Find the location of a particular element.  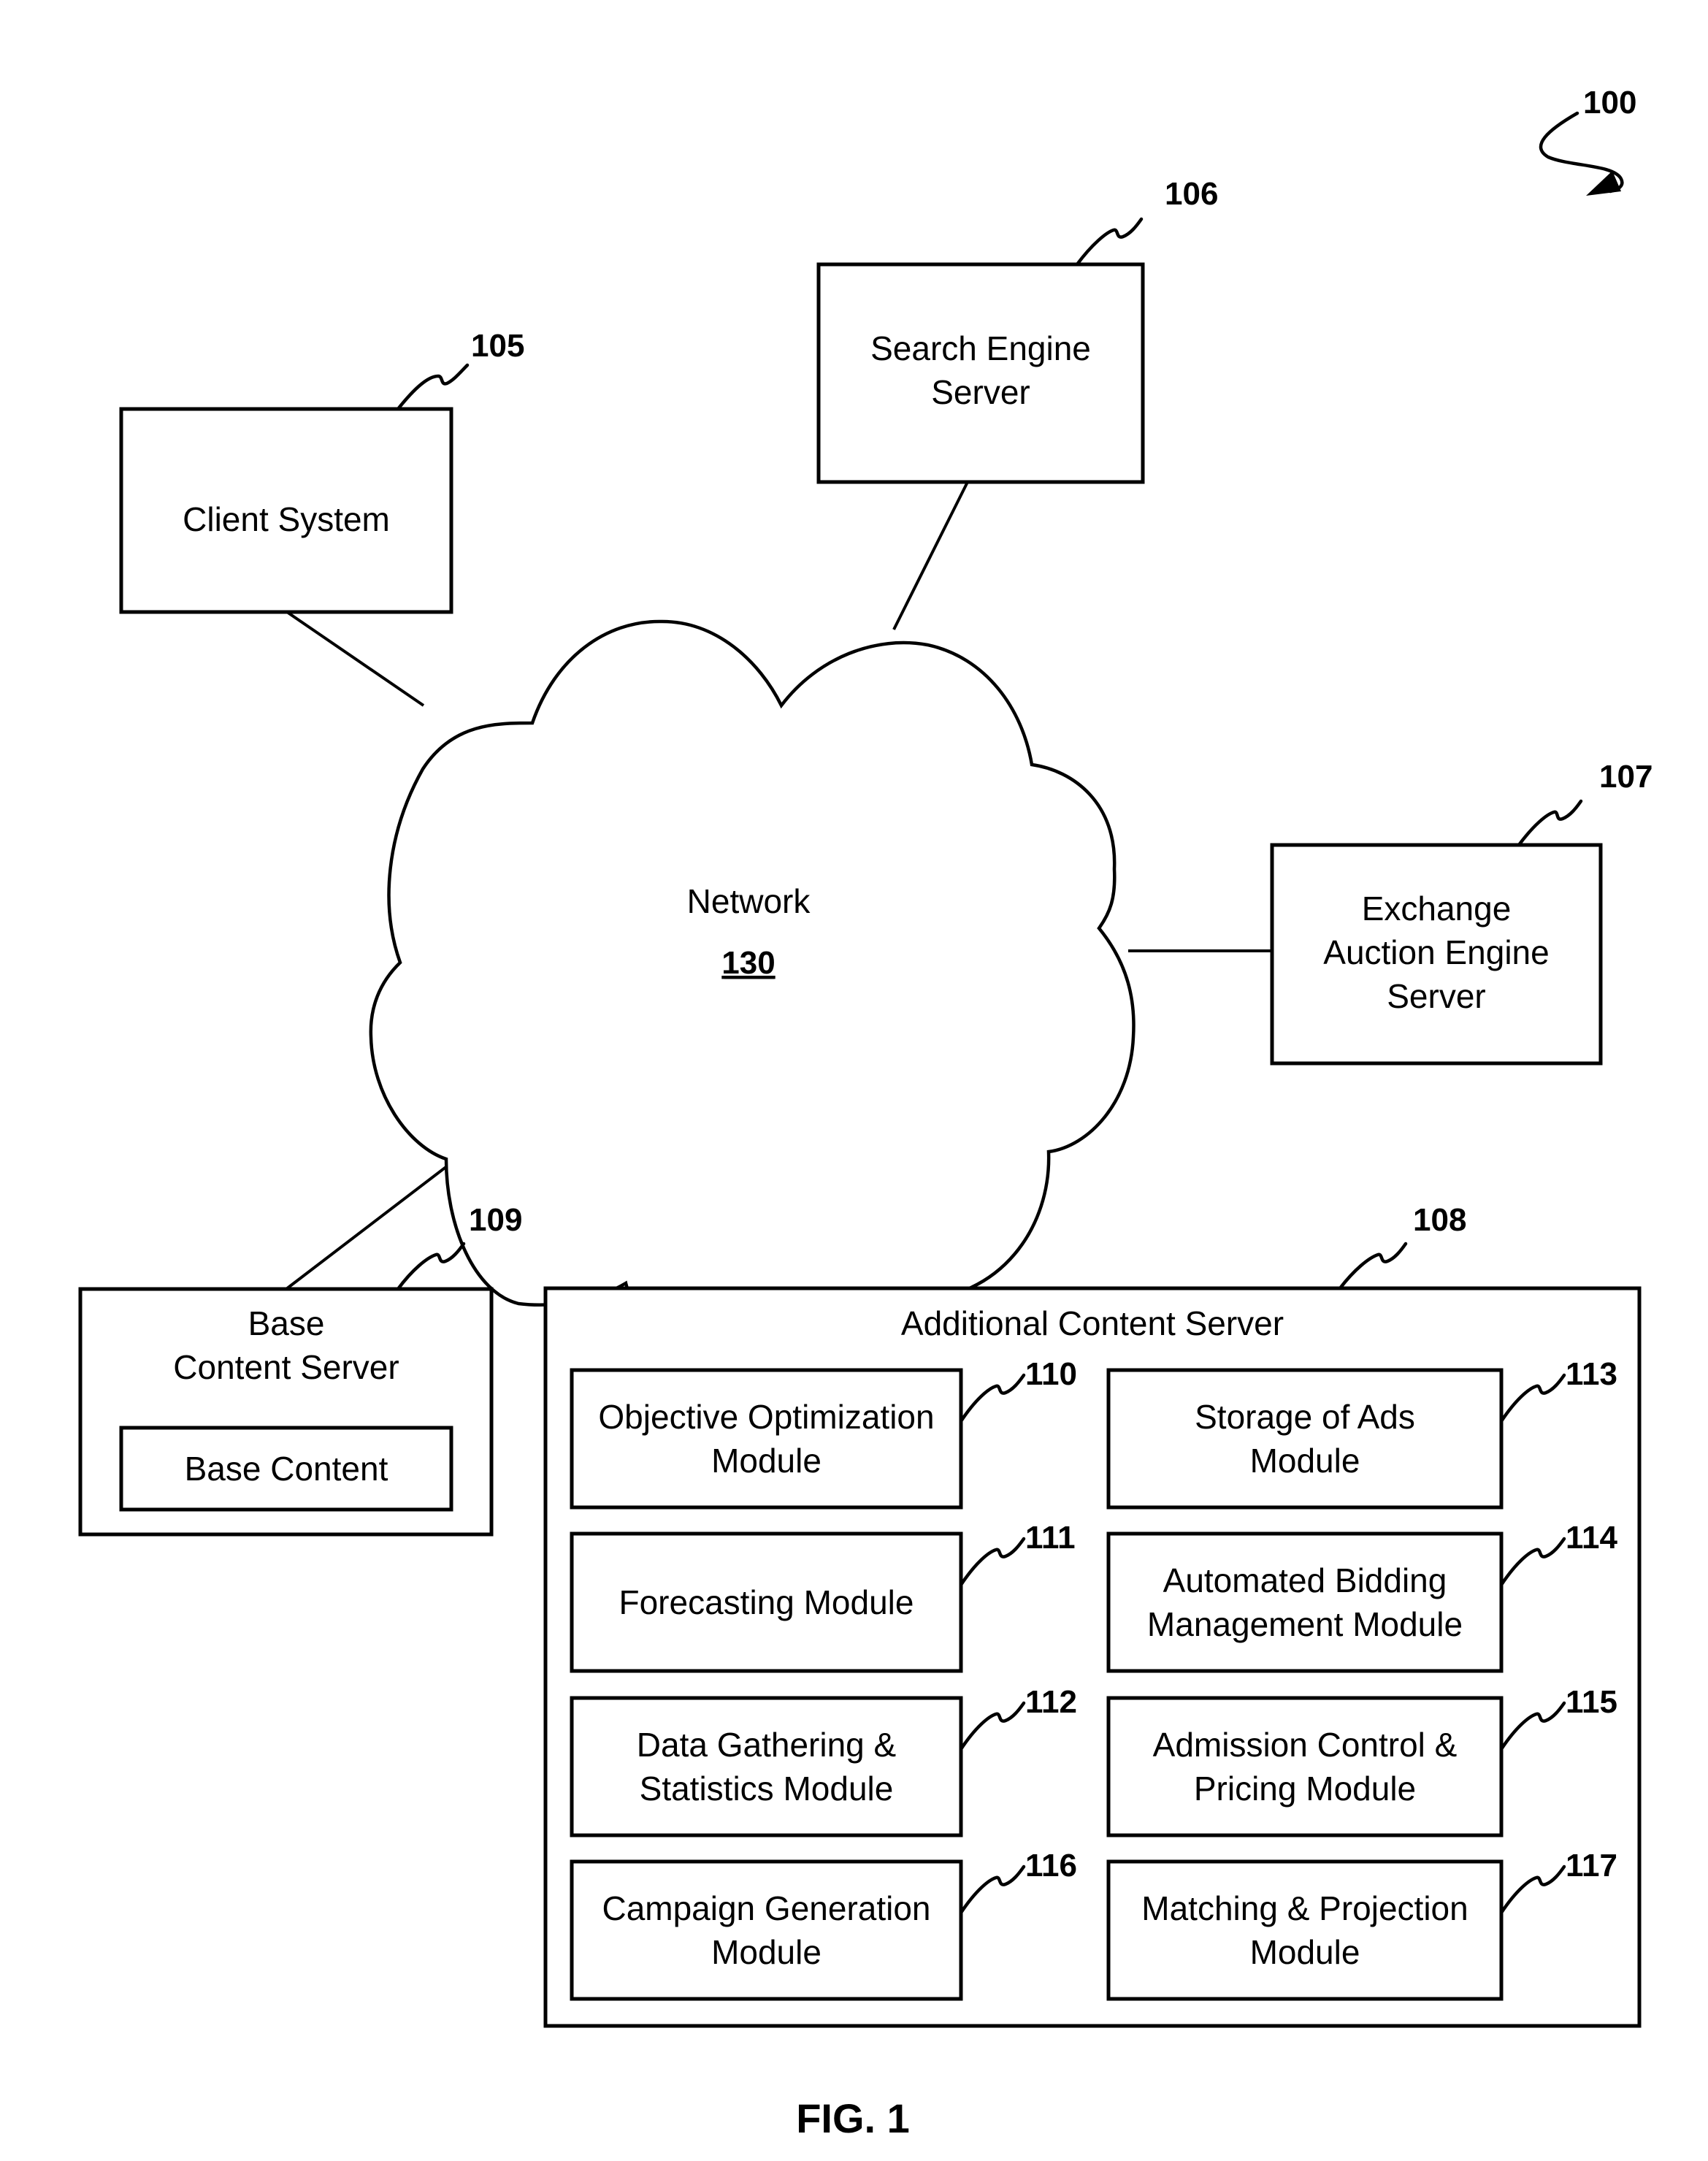

search-engine-server-ref-leader is located at coordinates (1109, 242).